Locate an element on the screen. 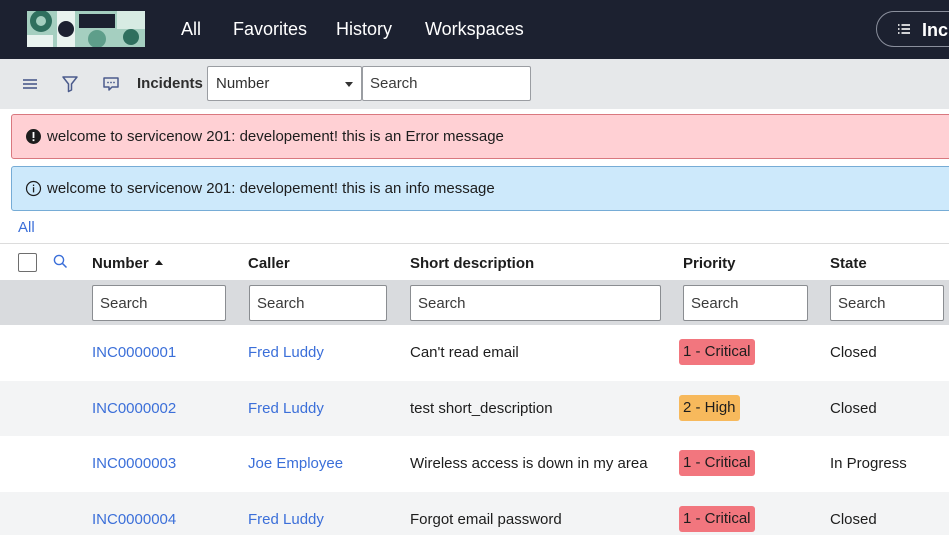  number-search-input is located at coordinates (159, 303).